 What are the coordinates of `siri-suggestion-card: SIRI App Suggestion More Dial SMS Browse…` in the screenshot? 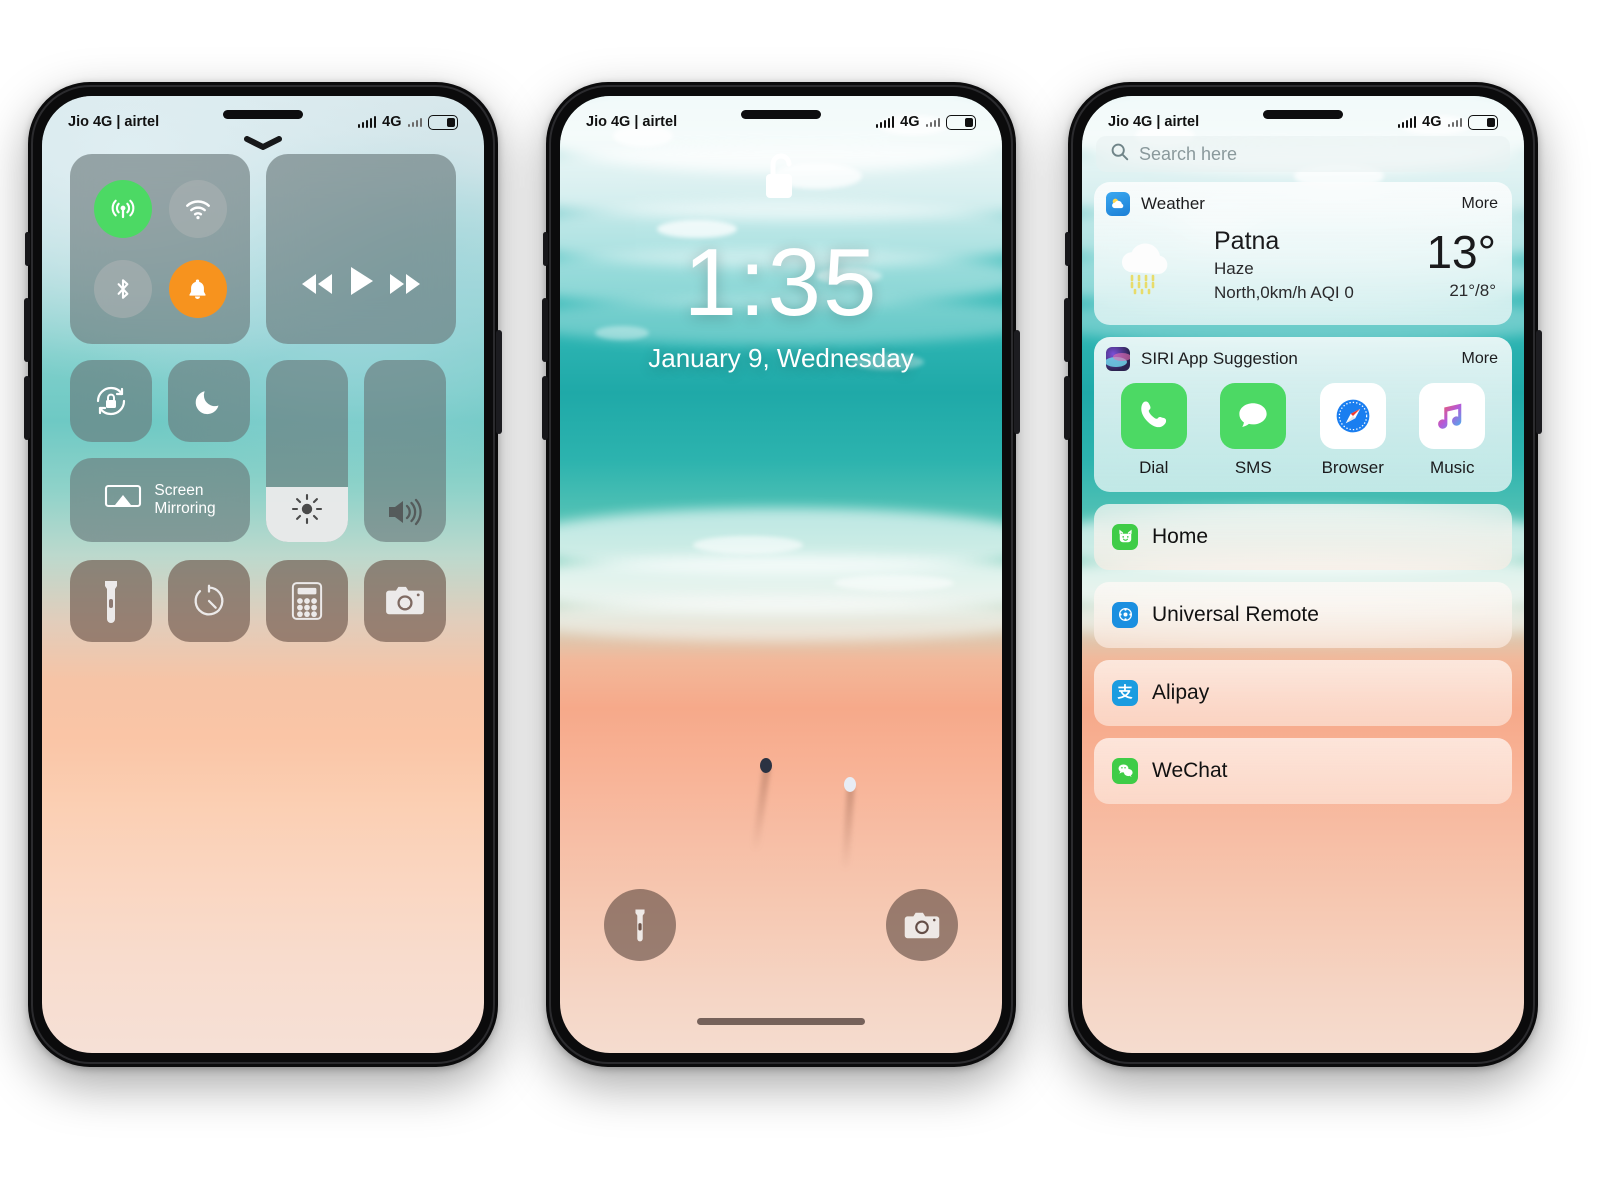 It's located at (1303, 414).